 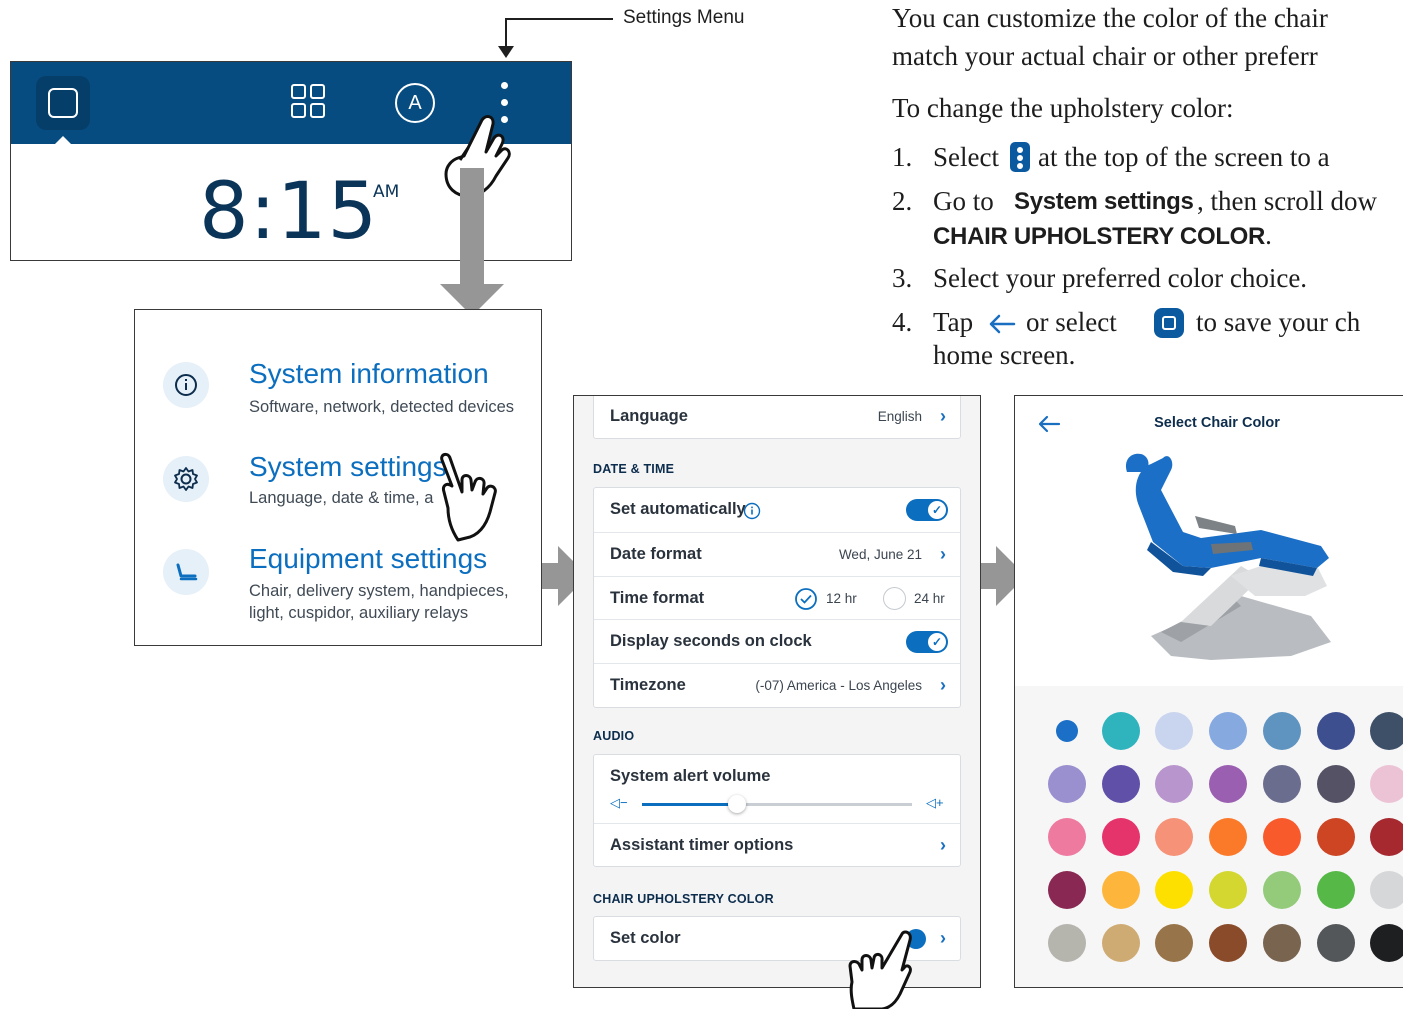 I want to click on section-header: CHAIR UPHOLSTERY COLOR, so click(x=683, y=899).